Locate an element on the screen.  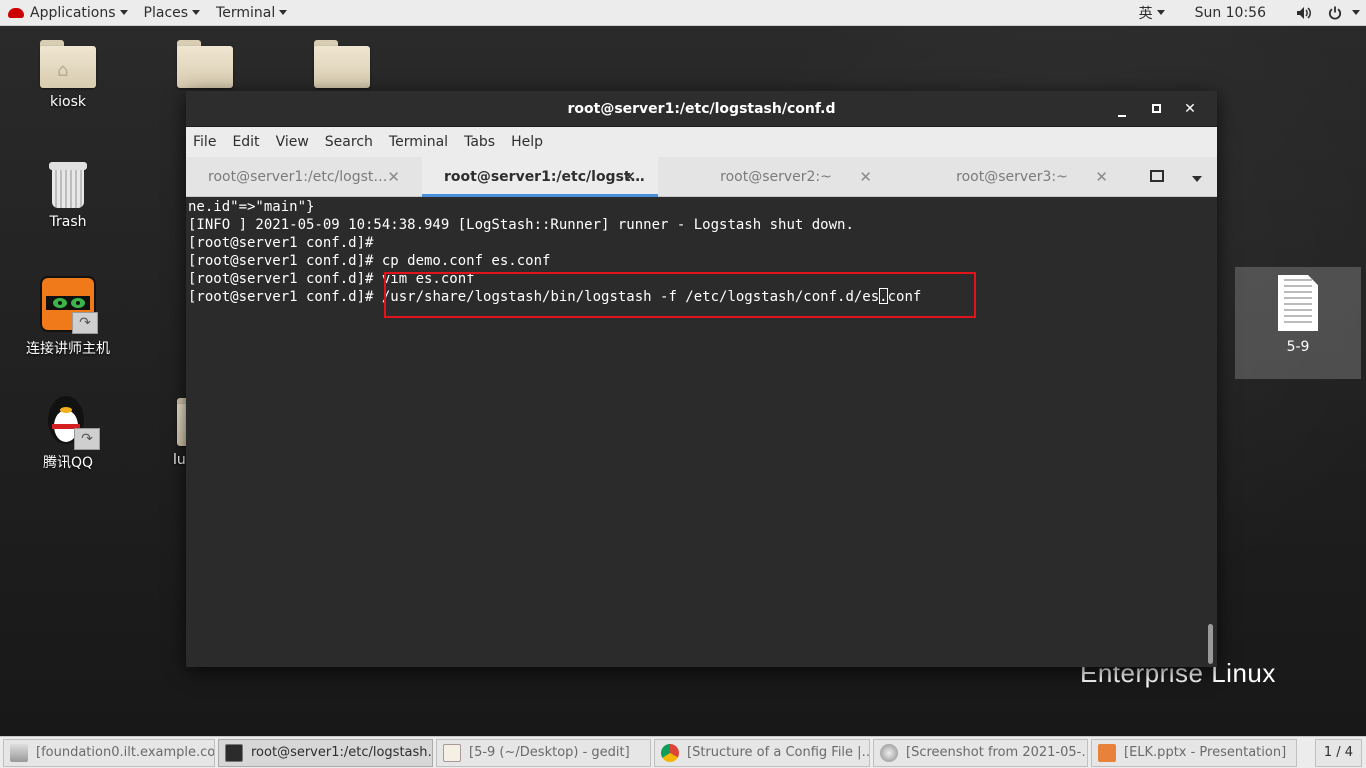
tab-server1-a: root@server1:/etc/logst… ✕ is located at coordinates (304, 176).